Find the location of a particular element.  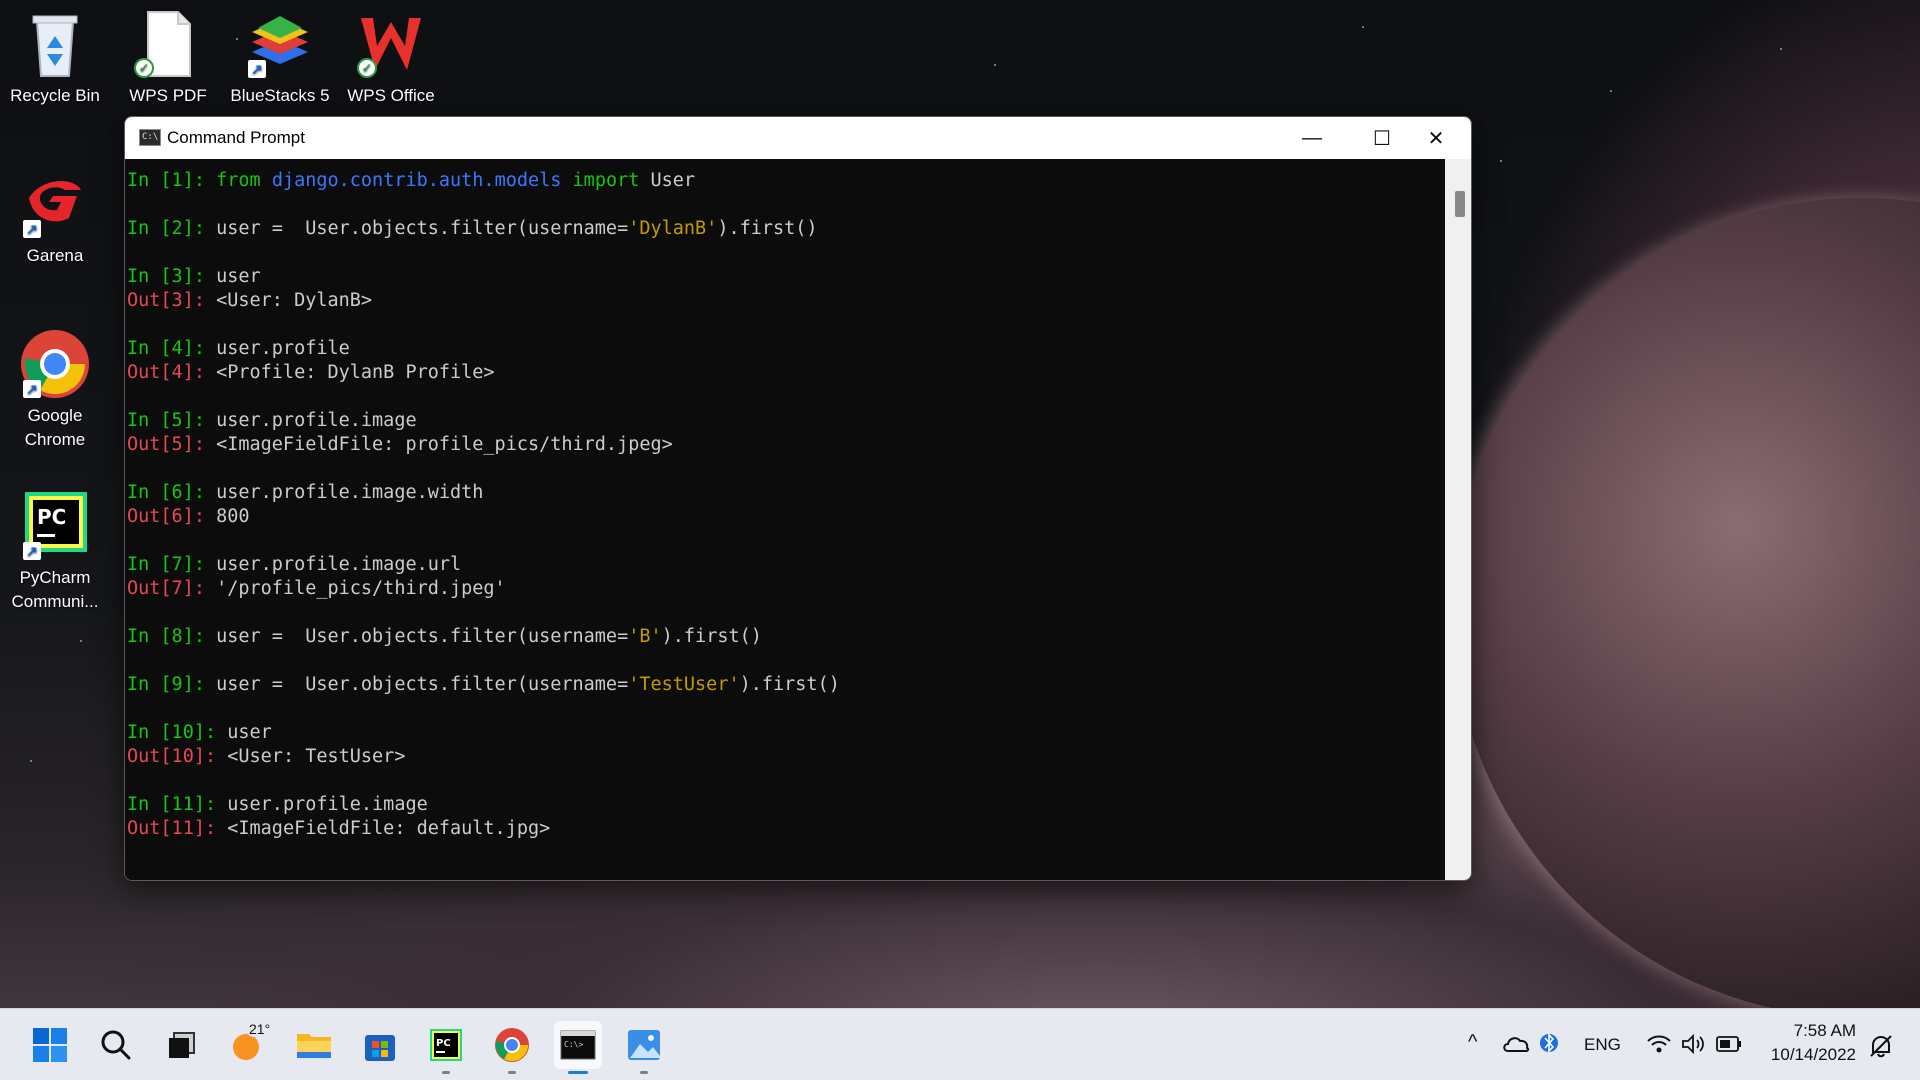

prompt-in: In [11]: is located at coordinates (177, 804).